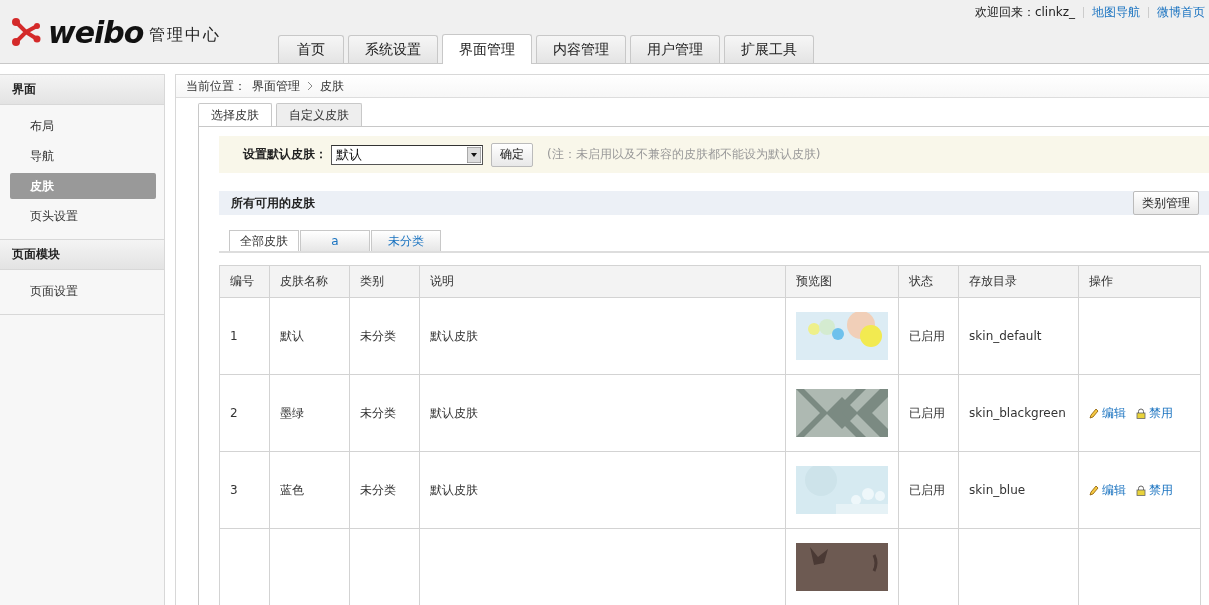 The width and height of the screenshot is (1209, 605). Describe the element at coordinates (291, 489) in the screenshot. I see `table-cell: 蓝色` at that location.